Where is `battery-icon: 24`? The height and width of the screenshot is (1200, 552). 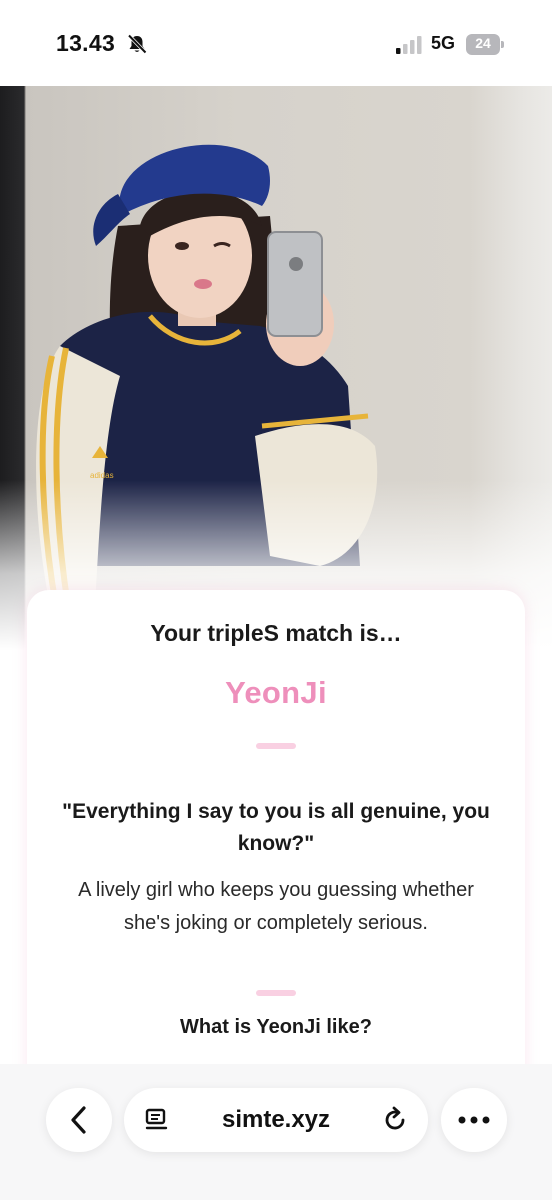
battery-icon: 24 is located at coordinates (485, 44).